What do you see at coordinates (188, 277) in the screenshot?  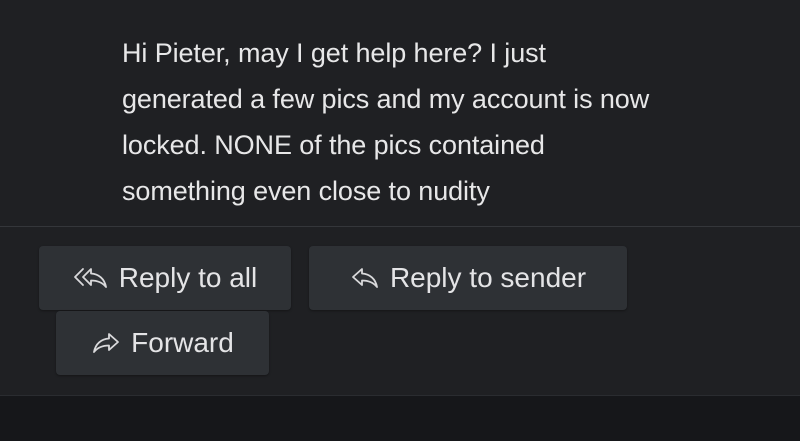 I see `reply-to-all-label: Reply to all` at bounding box center [188, 277].